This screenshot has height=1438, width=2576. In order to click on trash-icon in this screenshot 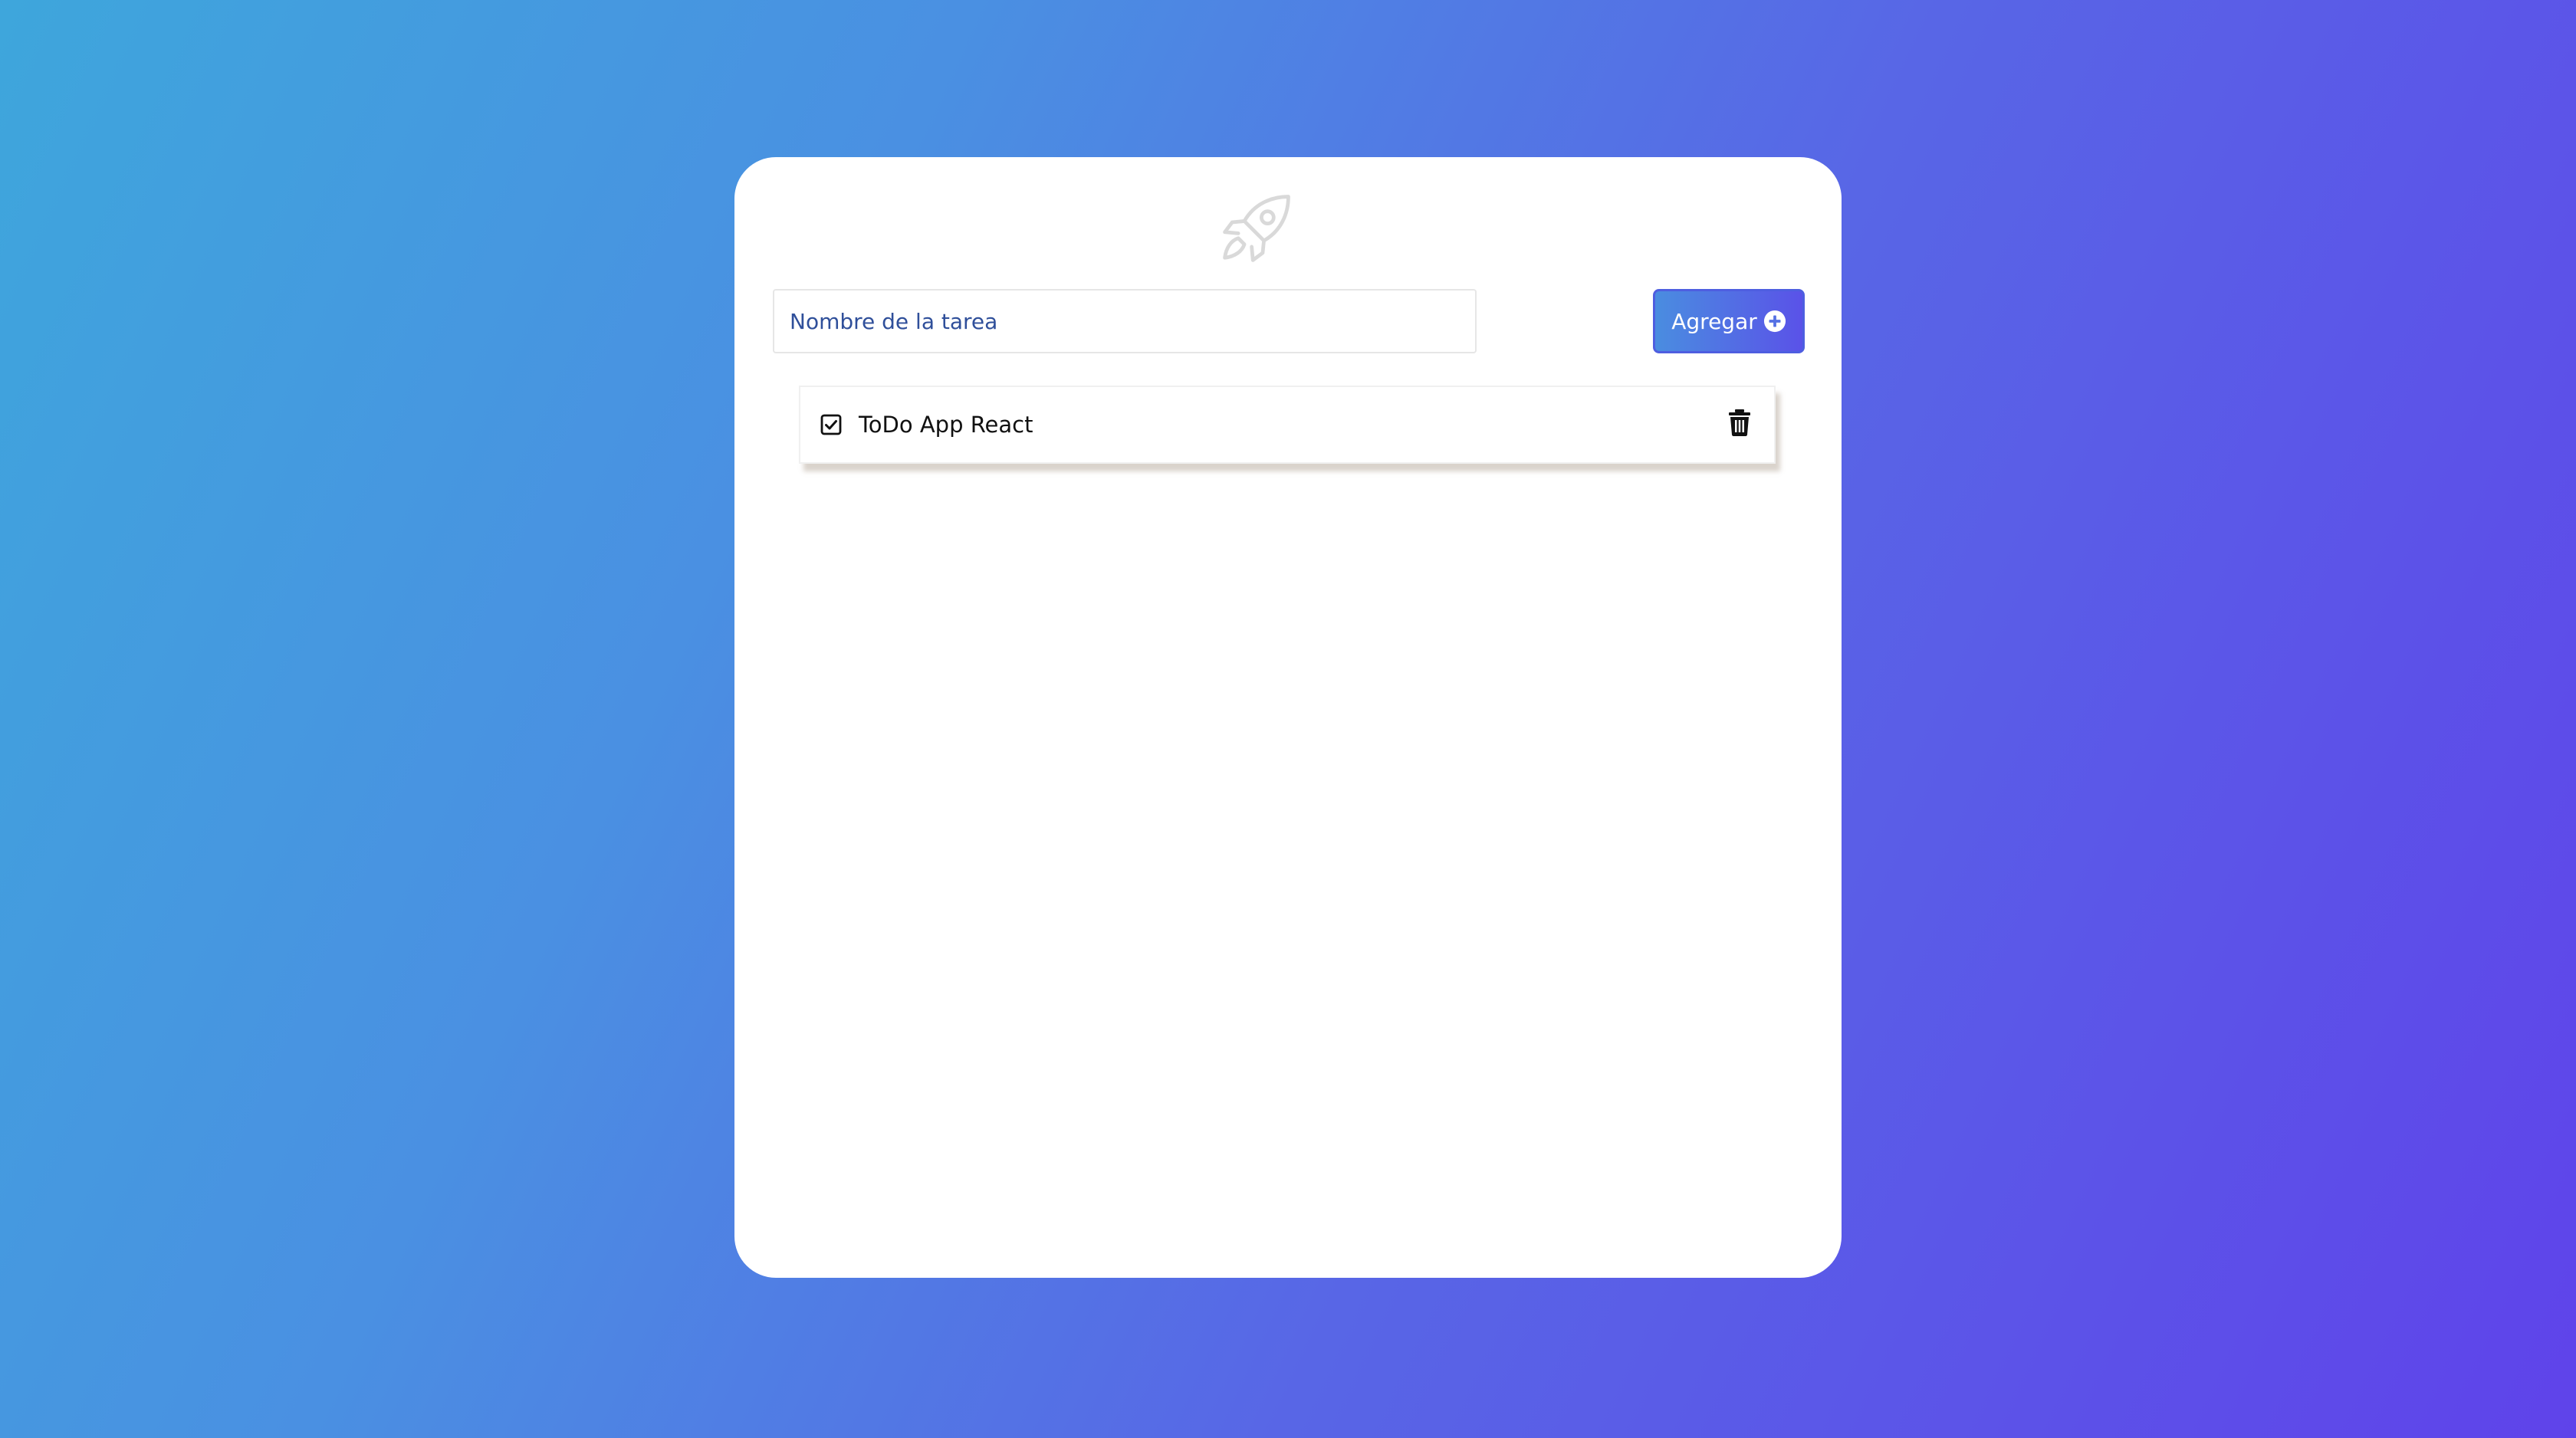, I will do `click(1740, 422)`.